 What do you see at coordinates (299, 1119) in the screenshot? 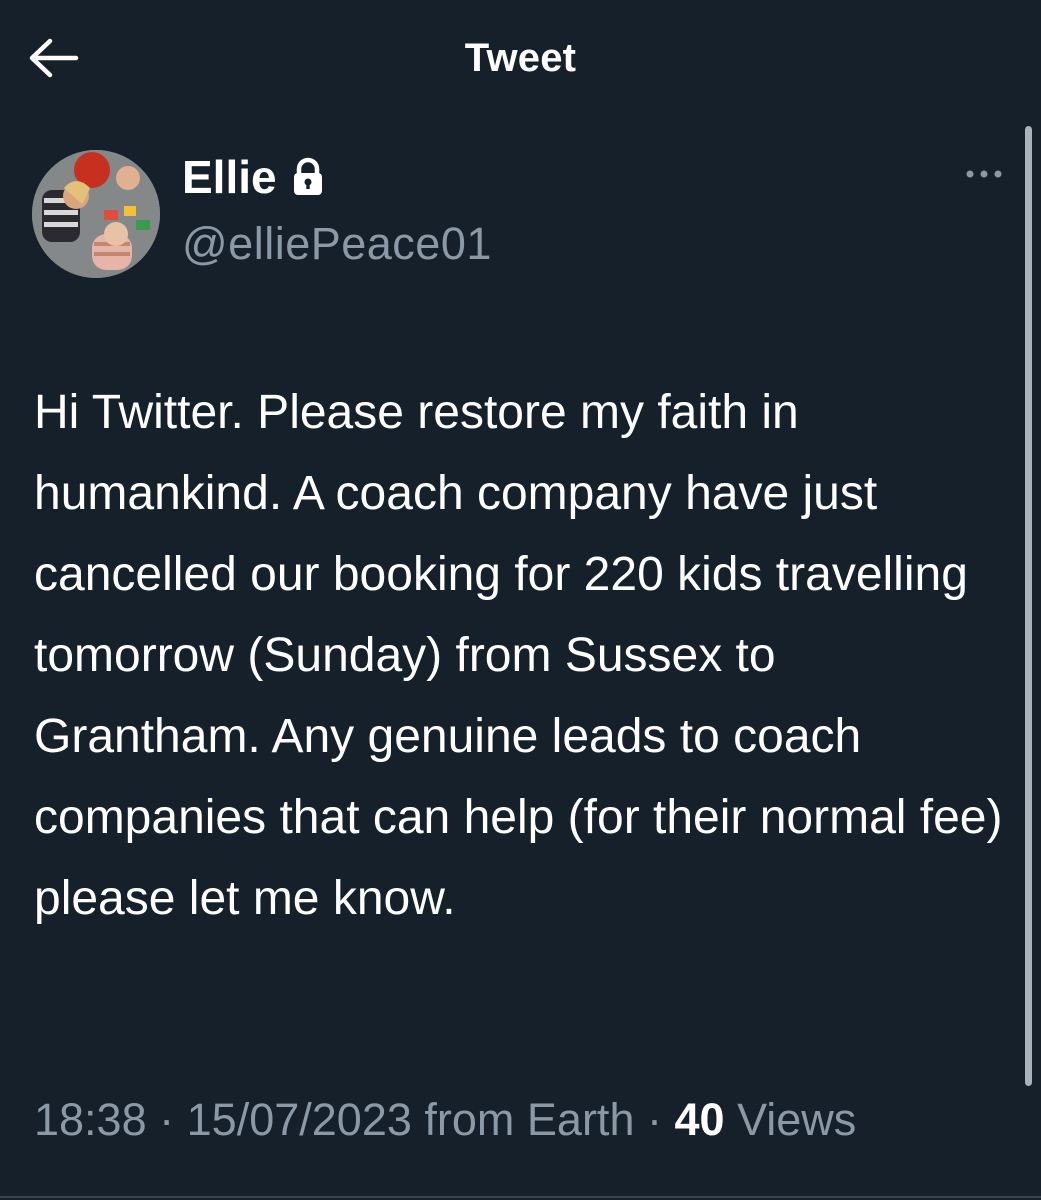
I see `tweet-date: 15/07/2023` at bounding box center [299, 1119].